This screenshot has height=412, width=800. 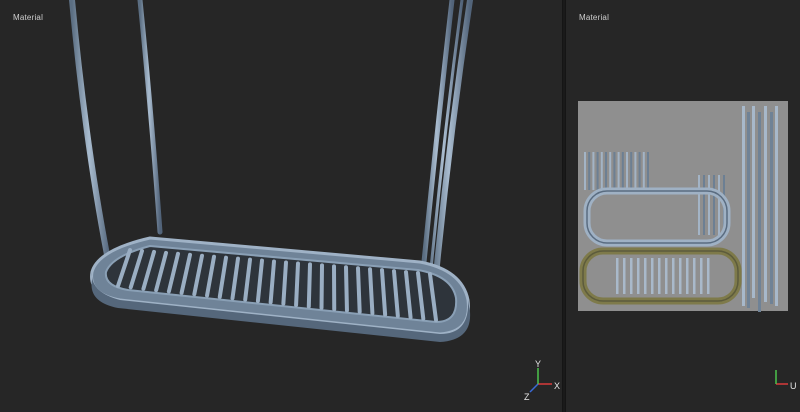 What do you see at coordinates (538, 364) in the screenshot?
I see `axis-y-label: Y` at bounding box center [538, 364].